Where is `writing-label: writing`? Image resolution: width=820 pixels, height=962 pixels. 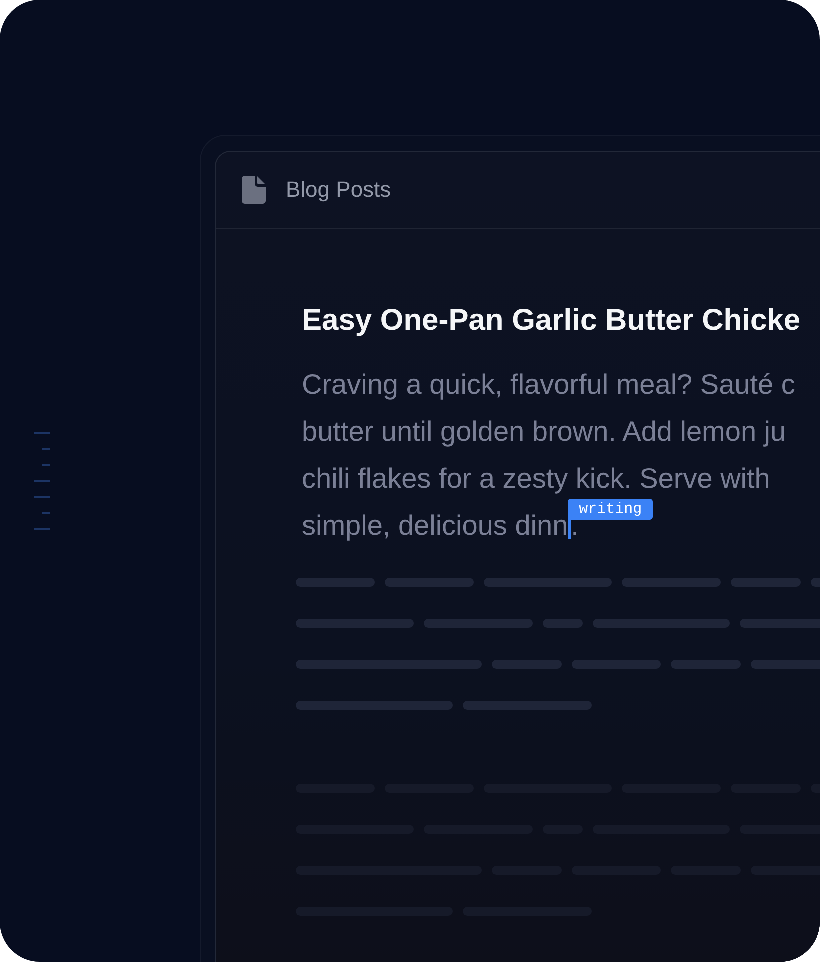
writing-label: writing is located at coordinates (611, 509).